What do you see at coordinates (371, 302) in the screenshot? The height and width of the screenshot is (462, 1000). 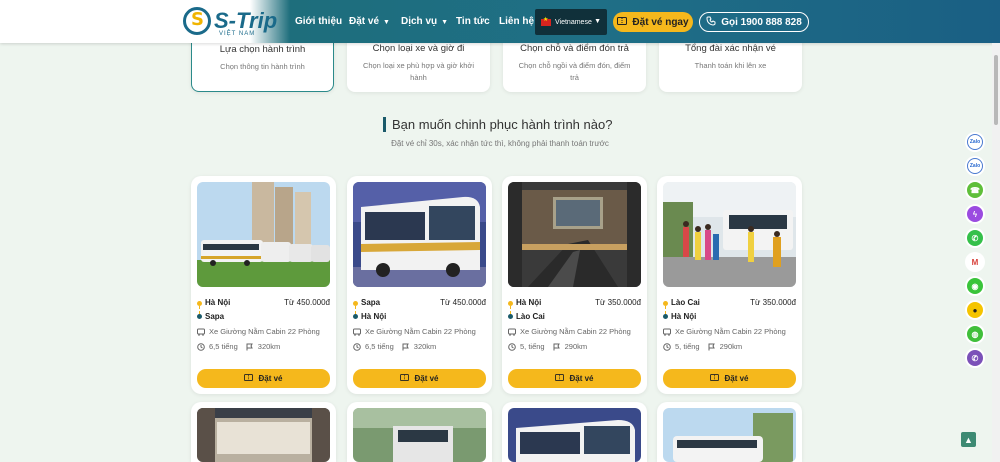 I see `route-from: Sapa` at bounding box center [371, 302].